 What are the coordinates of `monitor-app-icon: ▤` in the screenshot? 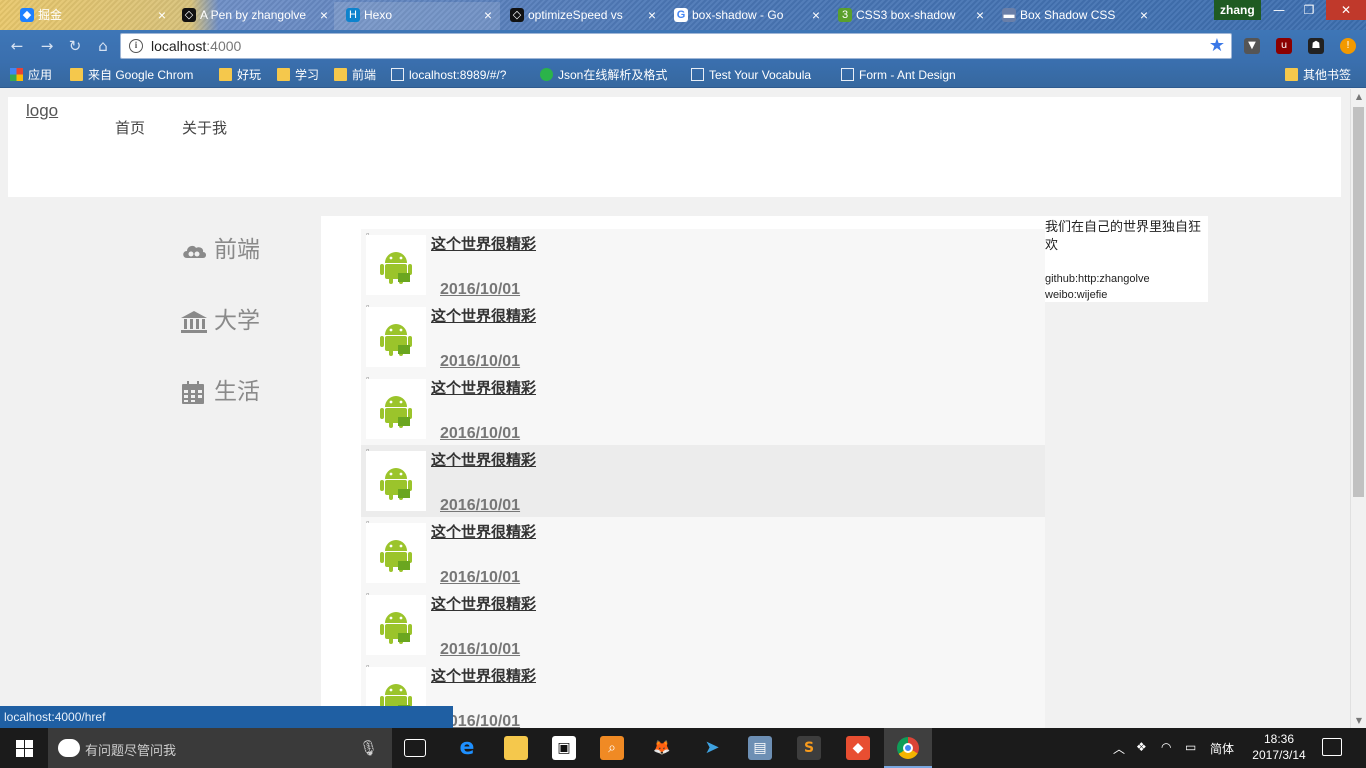 It's located at (760, 748).